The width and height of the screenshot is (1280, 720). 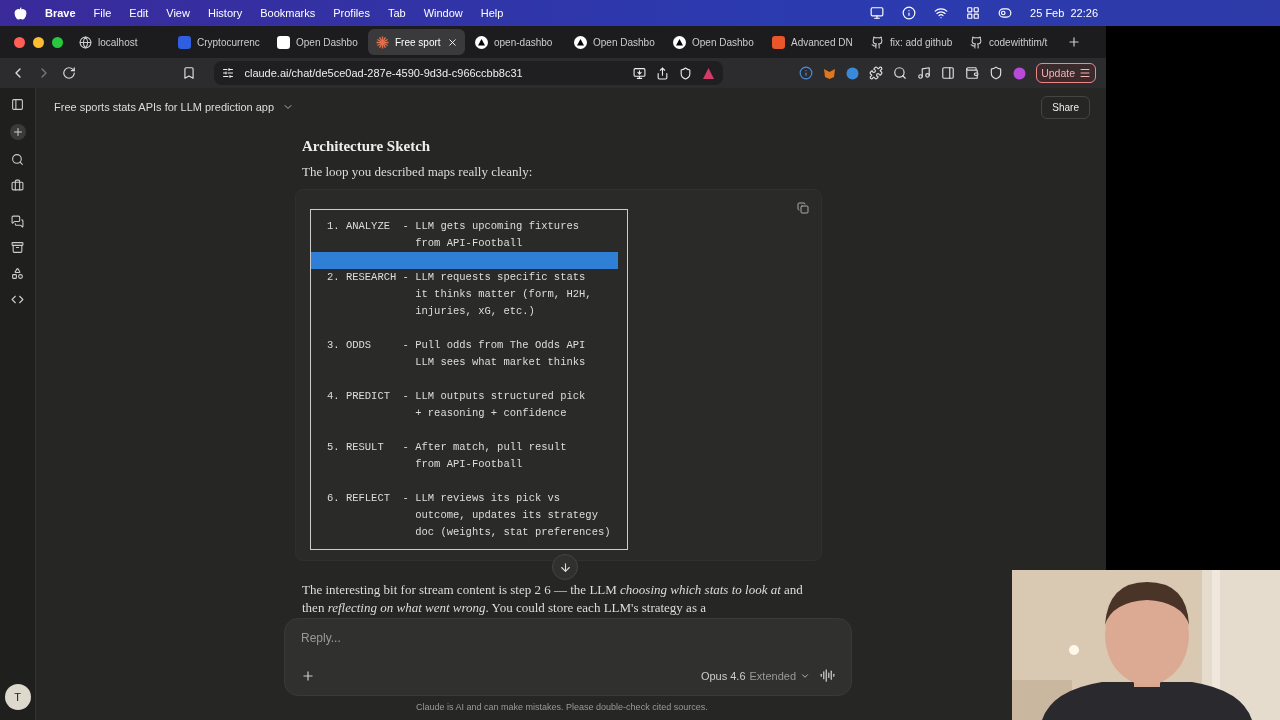 I want to click on wifi-icon, so click(x=941, y=13).